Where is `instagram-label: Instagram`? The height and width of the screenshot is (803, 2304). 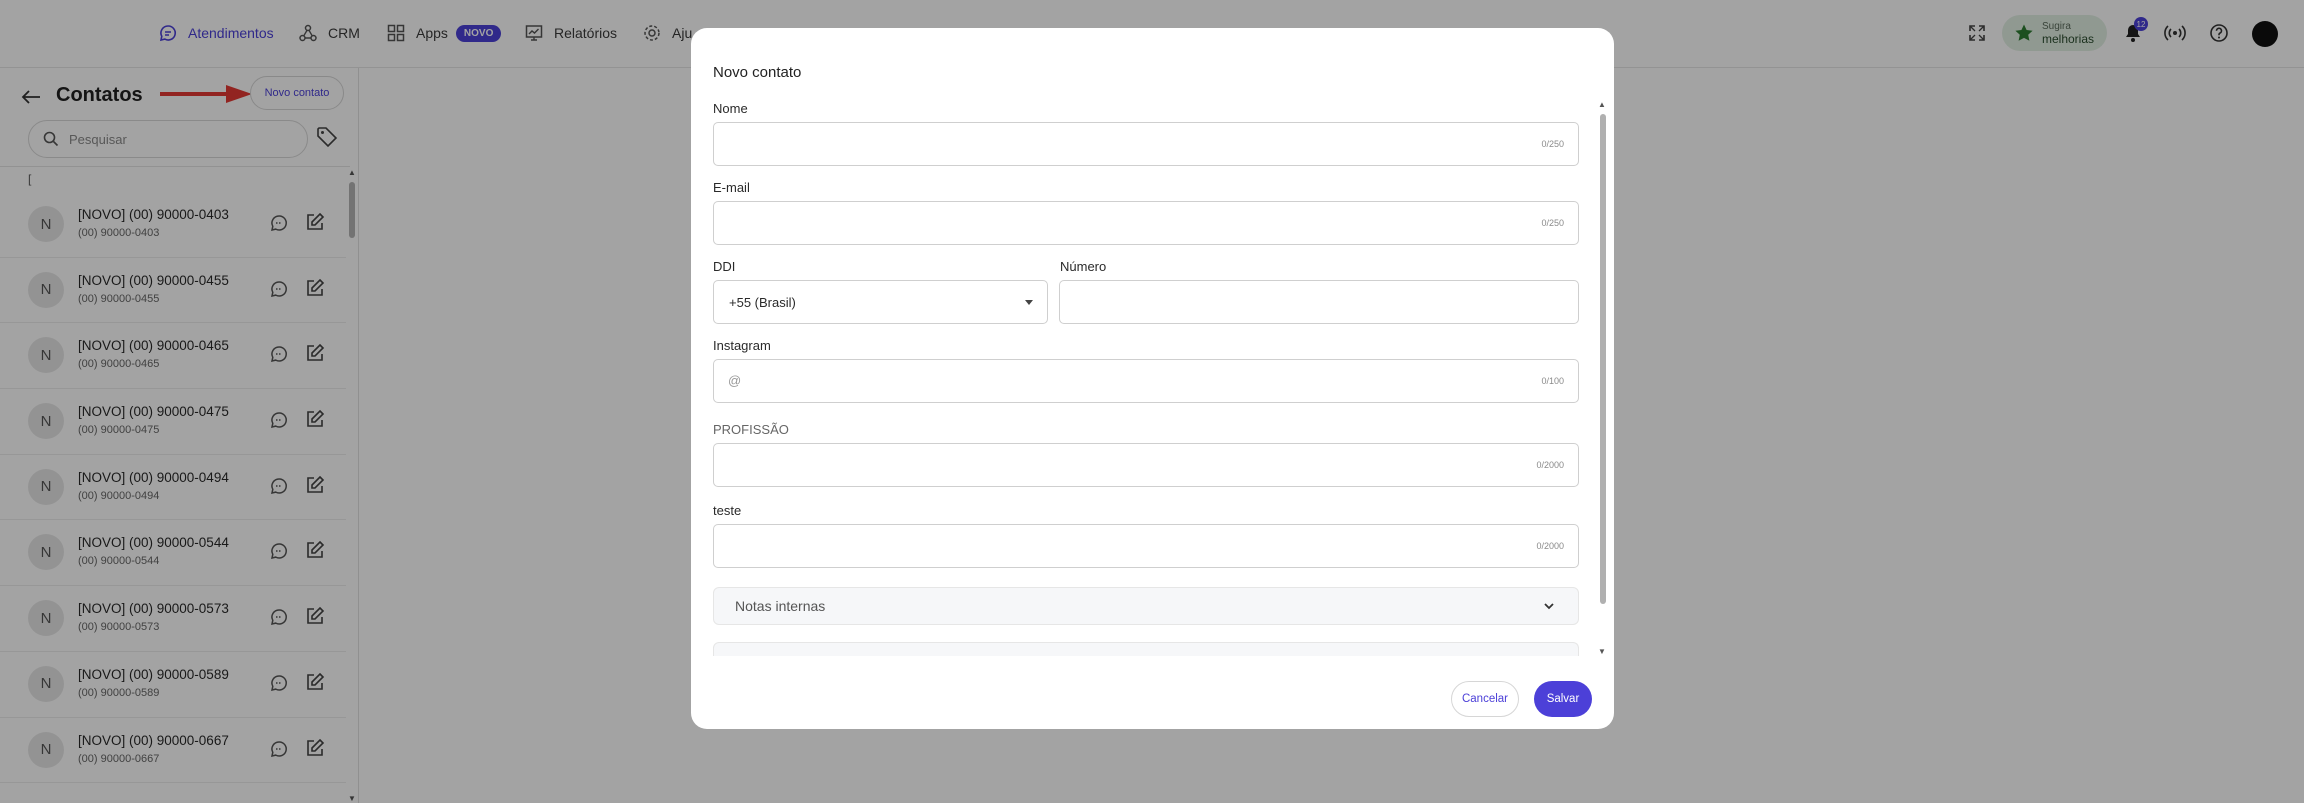
instagram-label: Instagram is located at coordinates (742, 345).